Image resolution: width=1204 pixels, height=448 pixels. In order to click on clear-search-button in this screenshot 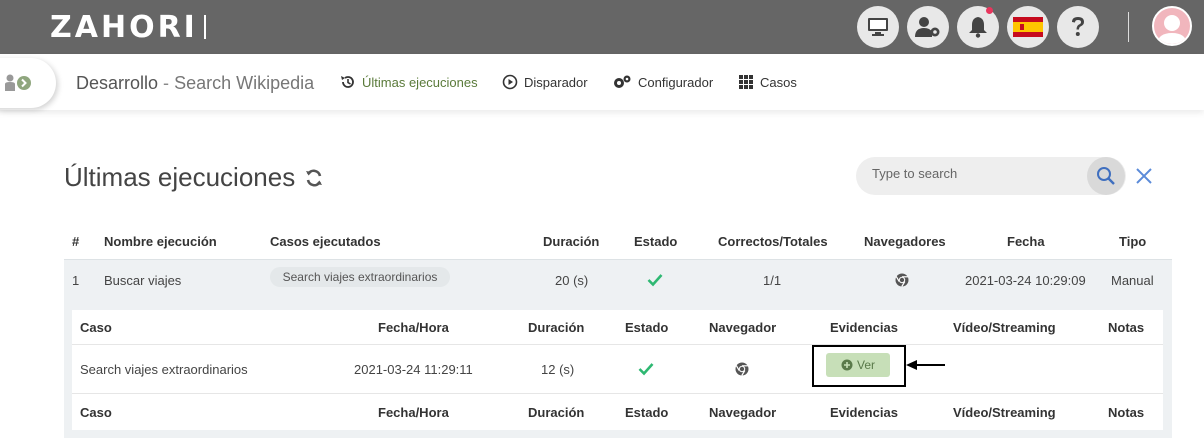, I will do `click(1144, 176)`.